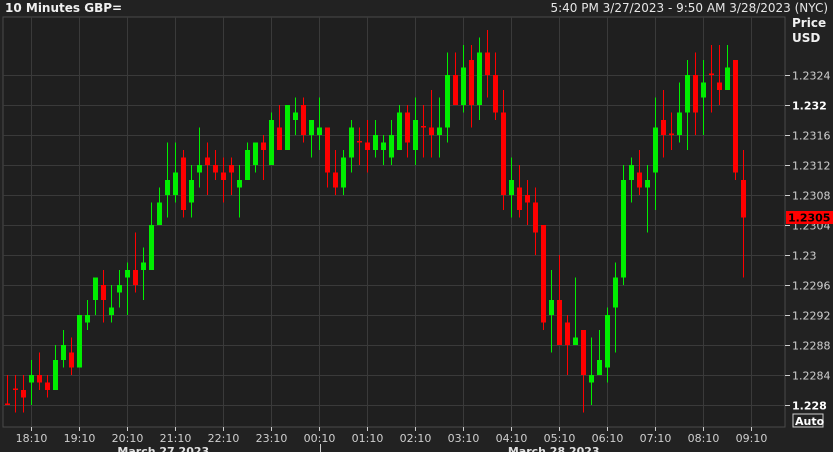  I want to click on candle-up, so click(287, 127).